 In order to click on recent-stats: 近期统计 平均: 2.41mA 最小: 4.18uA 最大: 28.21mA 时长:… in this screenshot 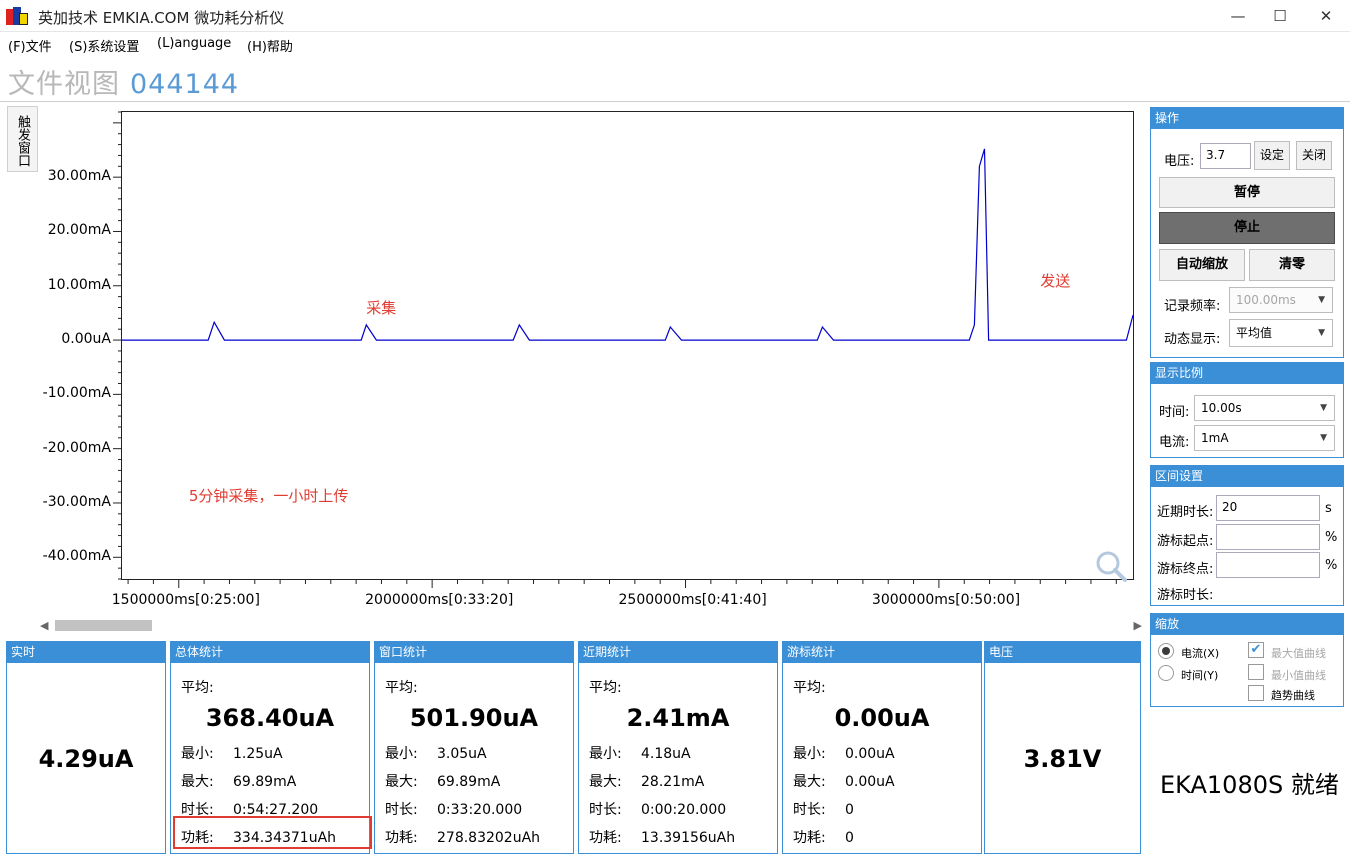, I will do `click(678, 747)`.